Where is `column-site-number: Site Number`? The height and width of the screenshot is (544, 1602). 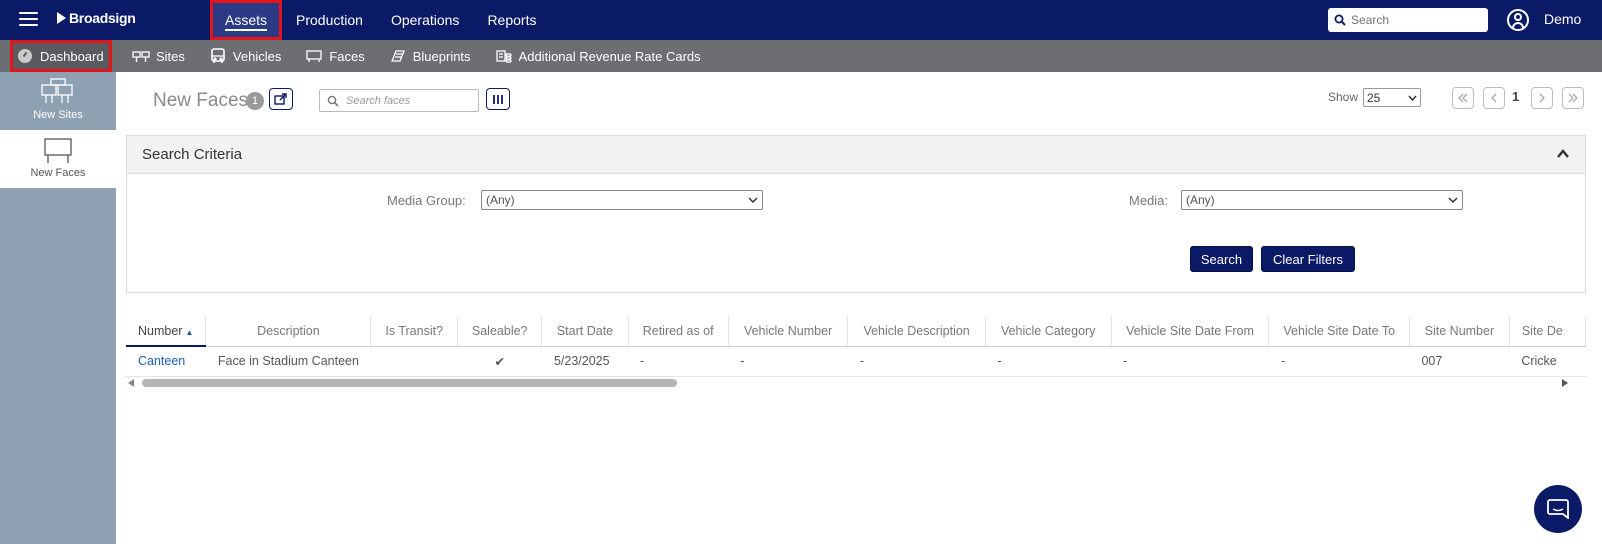 column-site-number: Site Number is located at coordinates (1459, 331).